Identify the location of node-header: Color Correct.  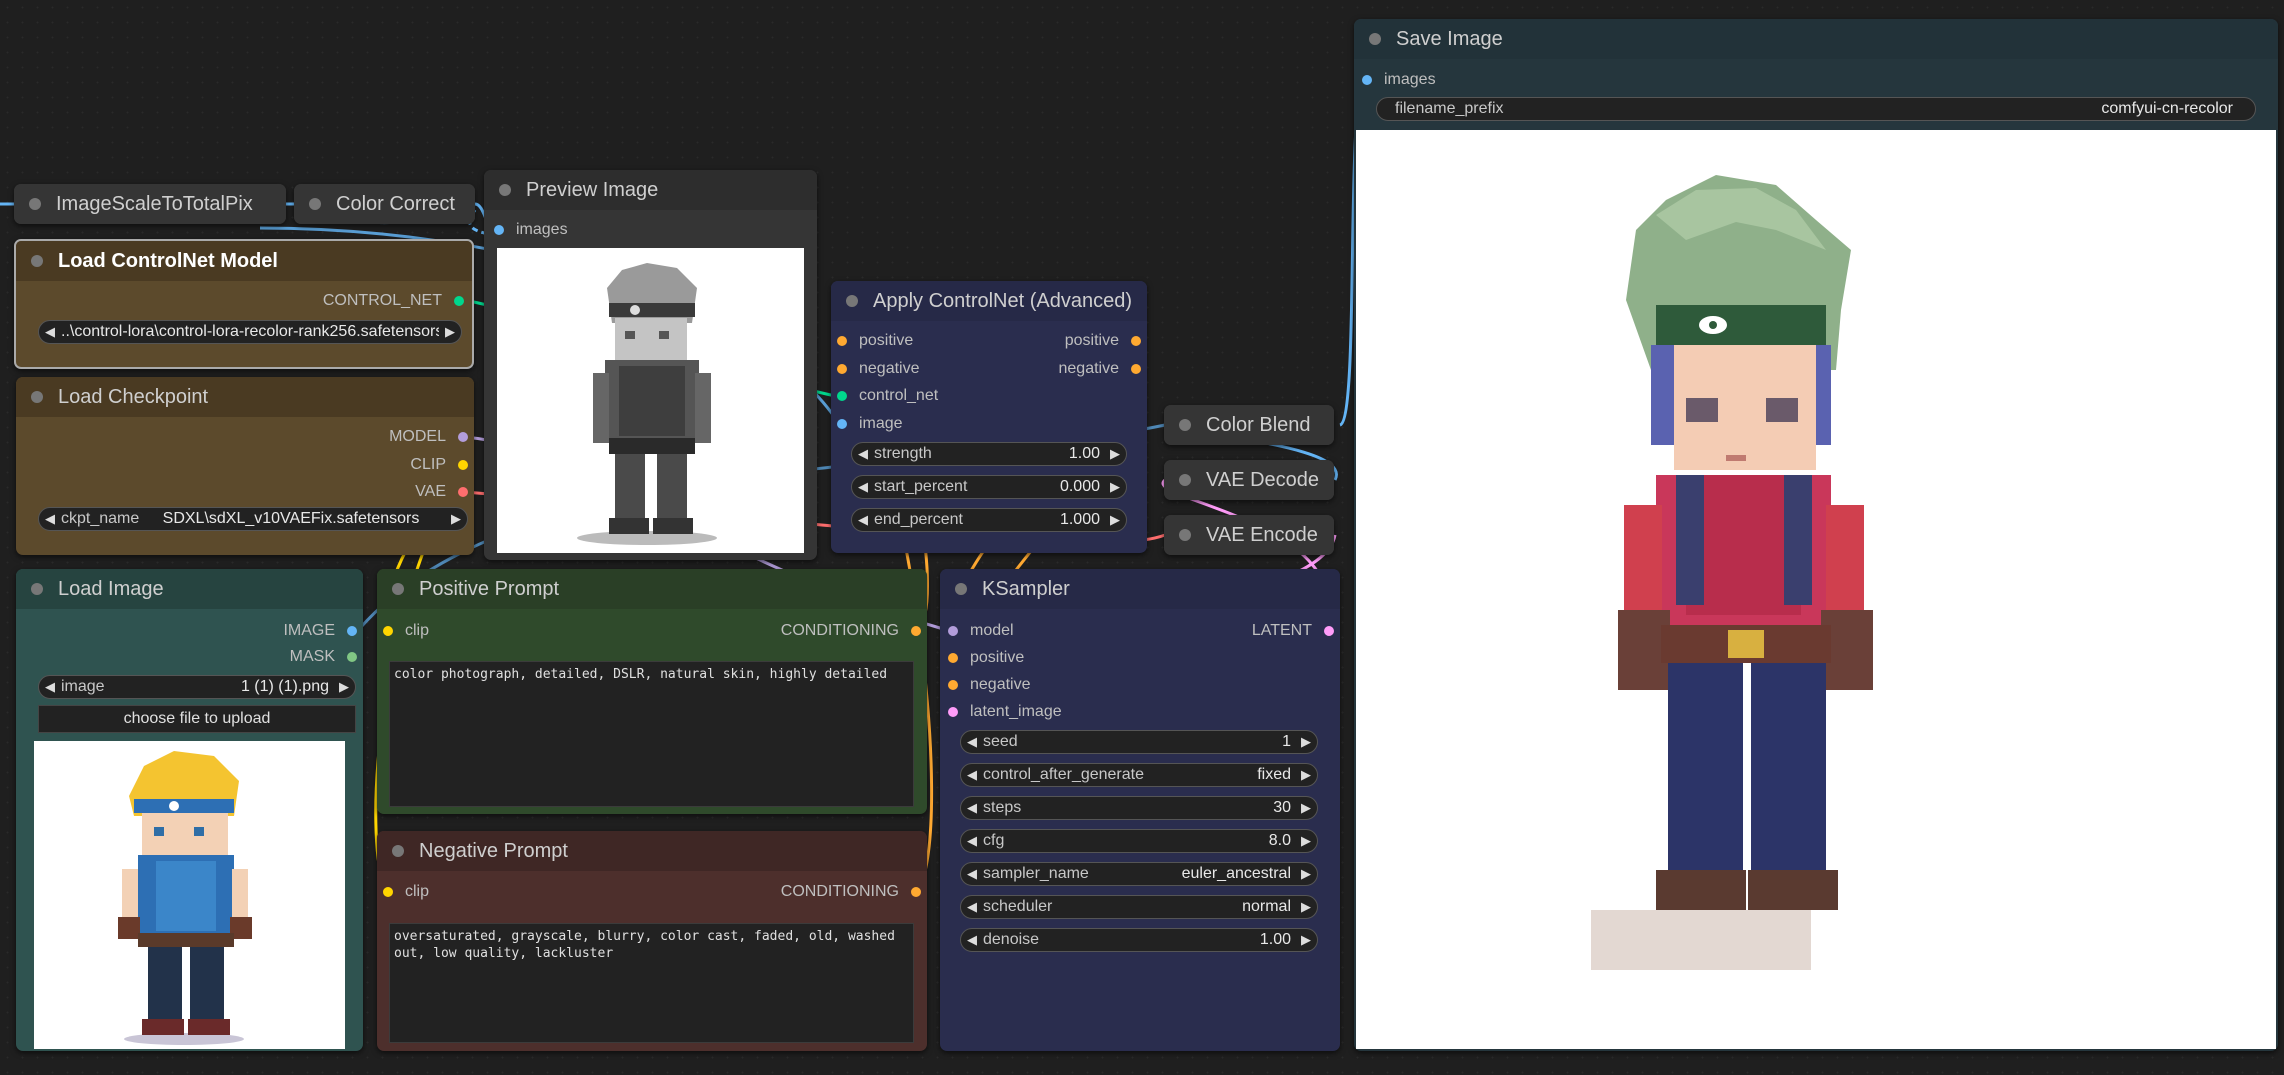
(384, 204).